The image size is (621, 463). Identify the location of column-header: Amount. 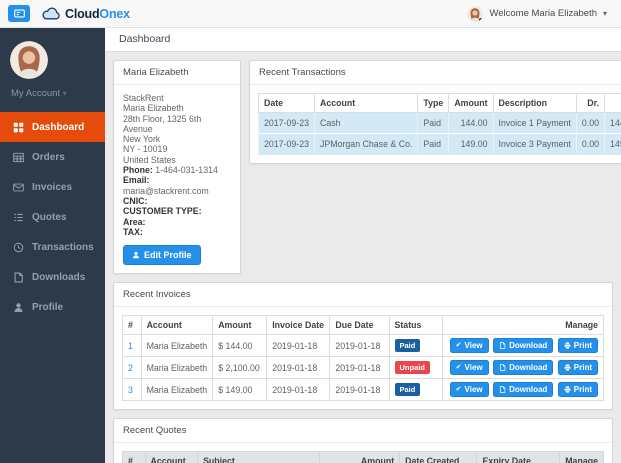
(240, 325).